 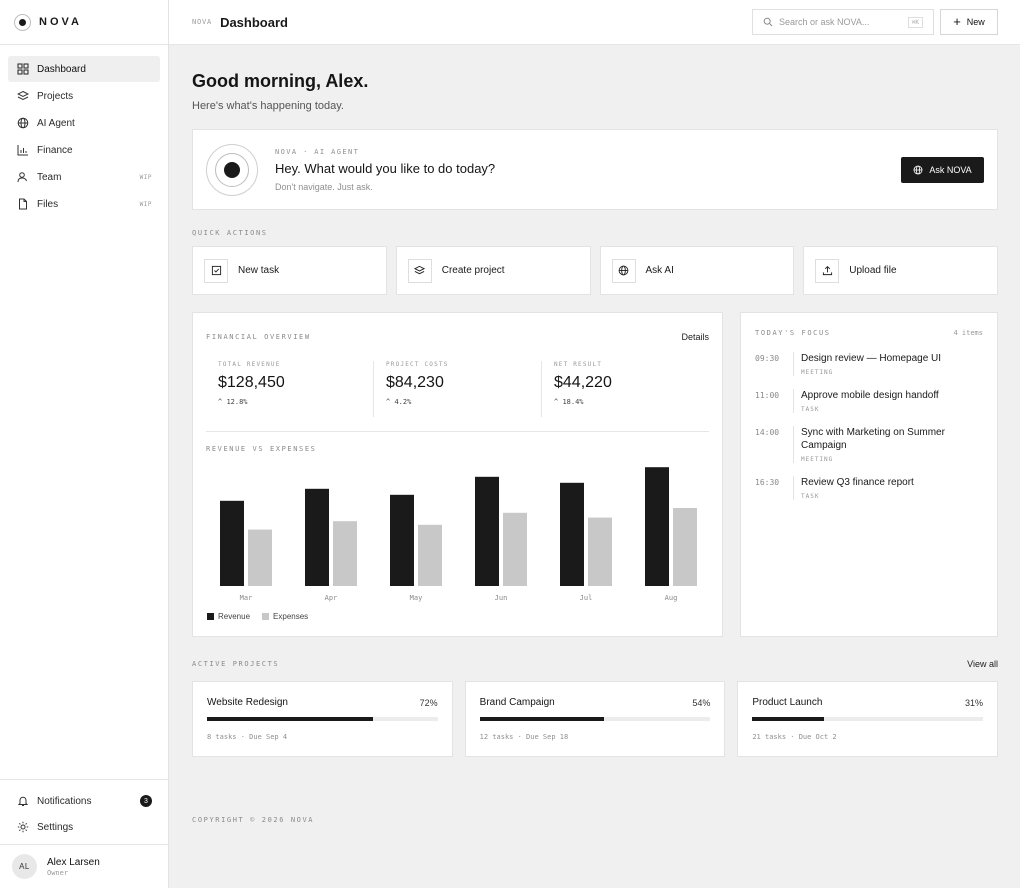 What do you see at coordinates (657, 526) in the screenshot?
I see `bar-revenue-aug` at bounding box center [657, 526].